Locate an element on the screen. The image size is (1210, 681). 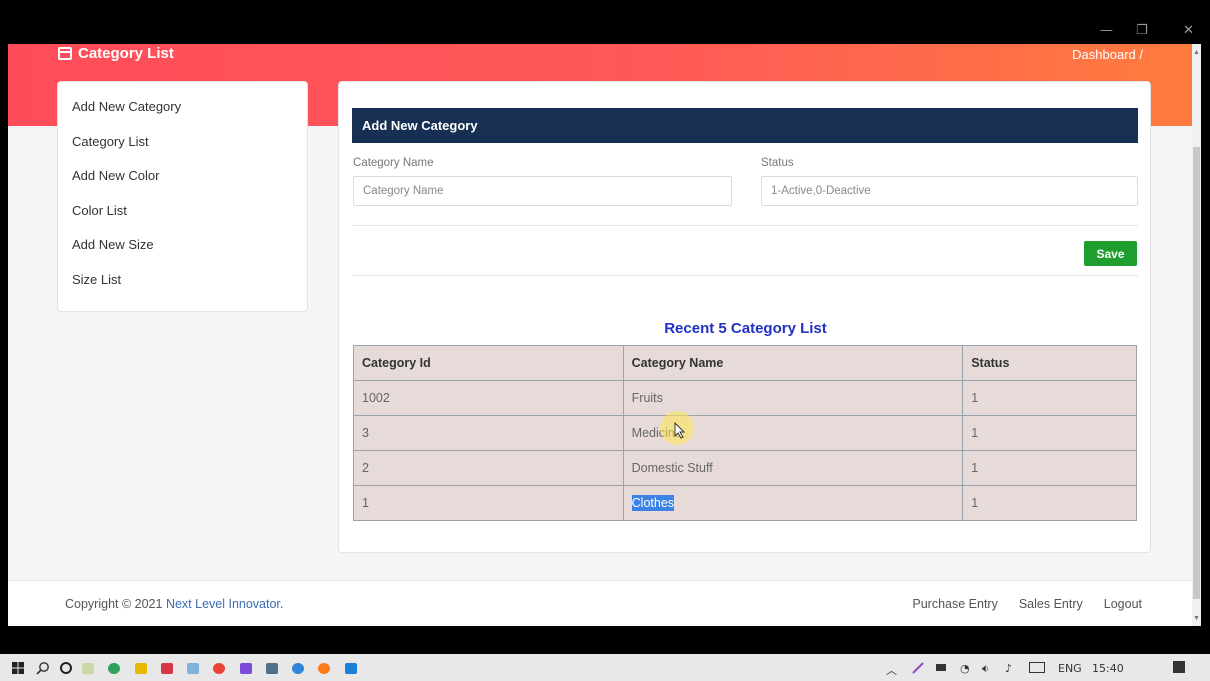
pen-icon is located at coordinates (918, 668).